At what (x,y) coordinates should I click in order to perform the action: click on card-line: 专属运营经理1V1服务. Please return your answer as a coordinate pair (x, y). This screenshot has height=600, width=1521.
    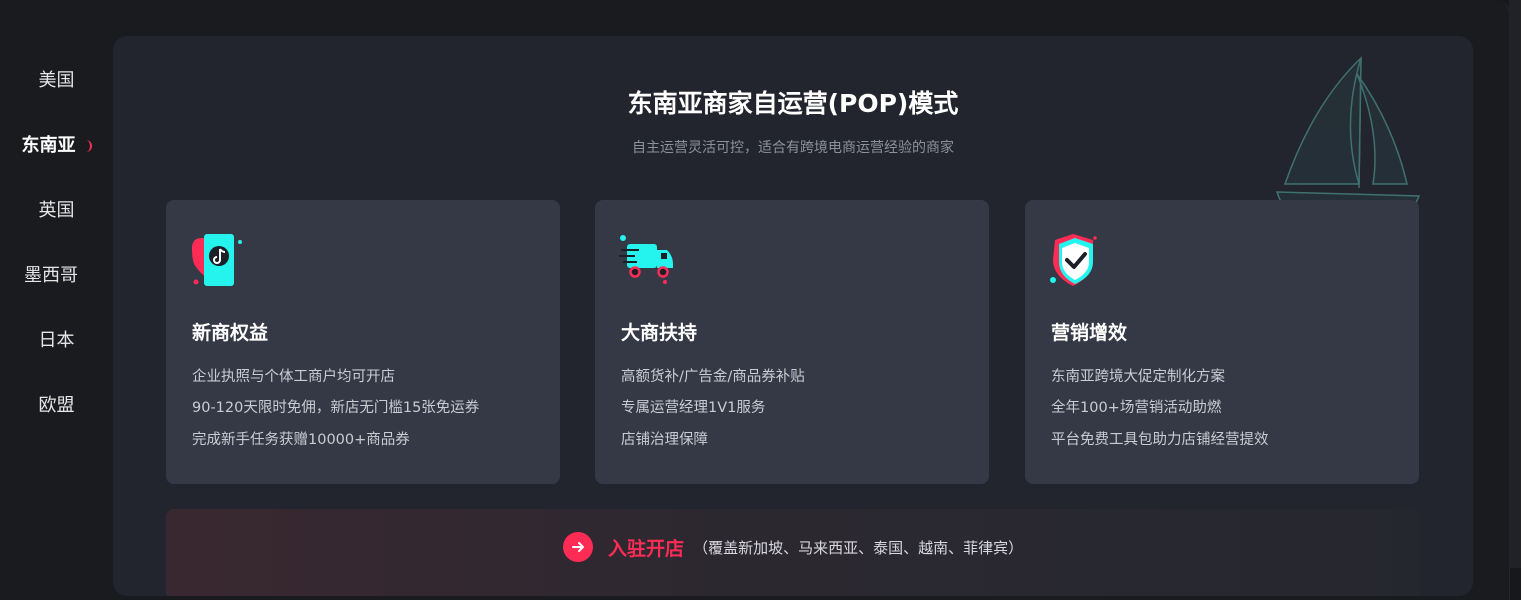
    Looking at the image, I should click on (693, 408).